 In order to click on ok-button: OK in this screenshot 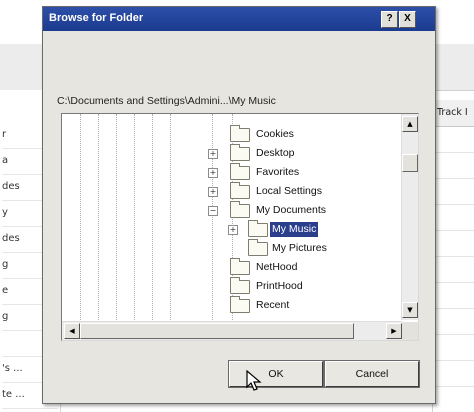, I will do `click(276, 374)`.